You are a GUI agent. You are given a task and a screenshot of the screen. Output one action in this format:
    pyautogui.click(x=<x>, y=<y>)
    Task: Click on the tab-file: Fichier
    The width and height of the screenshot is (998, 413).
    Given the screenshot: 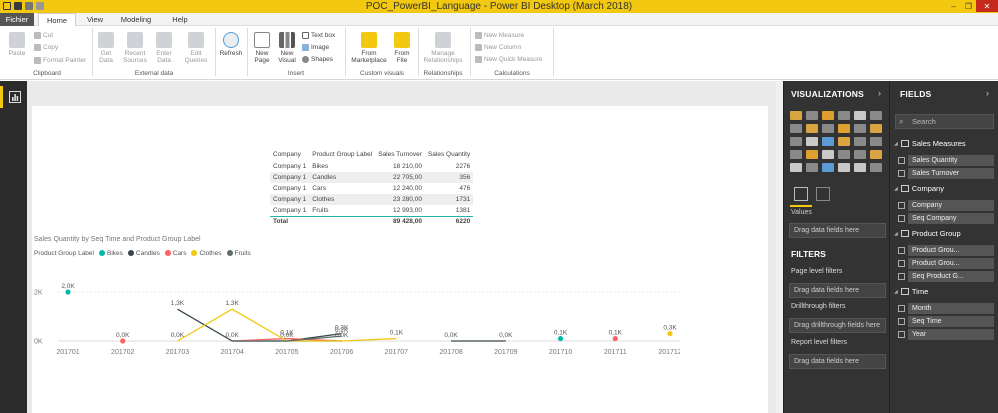 What is the action you would take?
    pyautogui.click(x=17, y=19)
    